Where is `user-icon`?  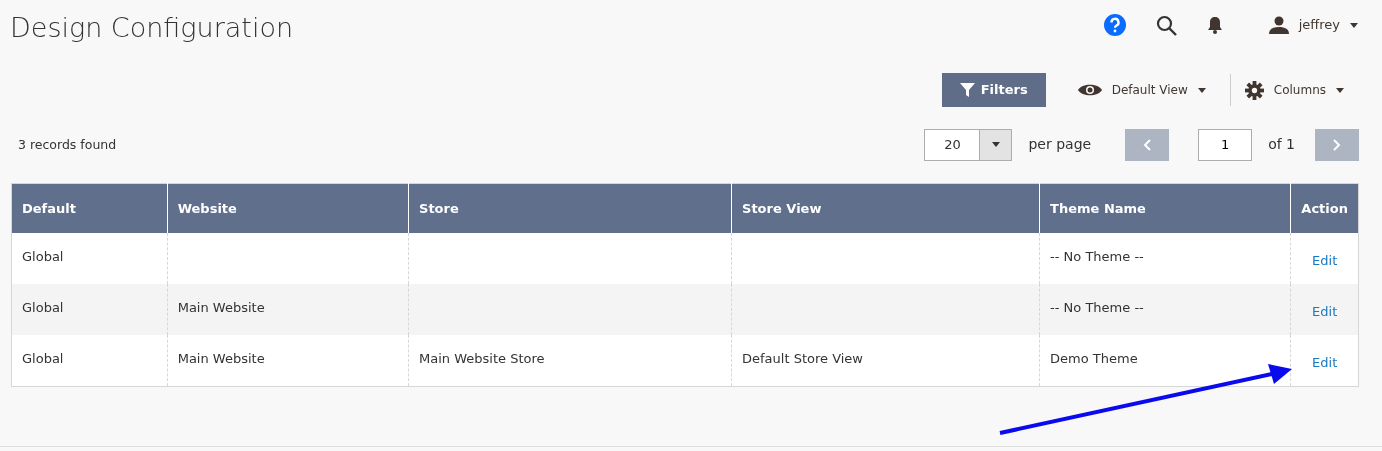 user-icon is located at coordinates (1278, 25).